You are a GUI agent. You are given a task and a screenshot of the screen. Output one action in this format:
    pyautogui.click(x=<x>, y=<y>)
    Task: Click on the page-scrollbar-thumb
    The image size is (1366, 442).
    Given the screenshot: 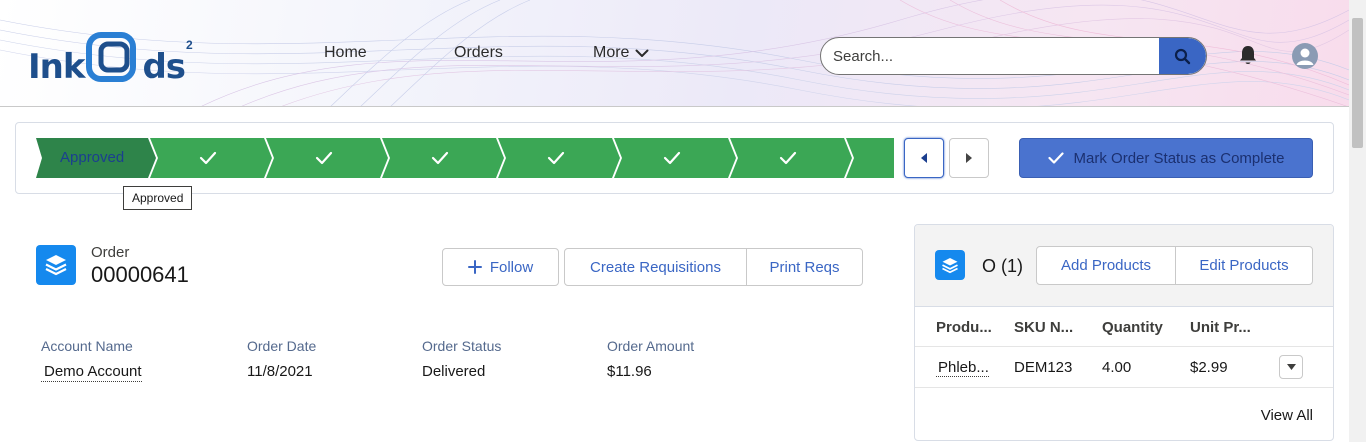 What is the action you would take?
    pyautogui.click(x=1357, y=83)
    